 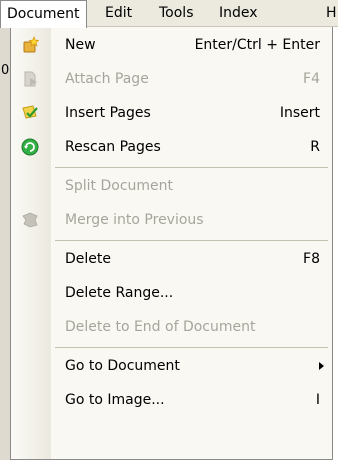 What do you see at coordinates (171, 45) in the screenshot?
I see `menu-item-new: New Enter/Ctrl + Enter` at bounding box center [171, 45].